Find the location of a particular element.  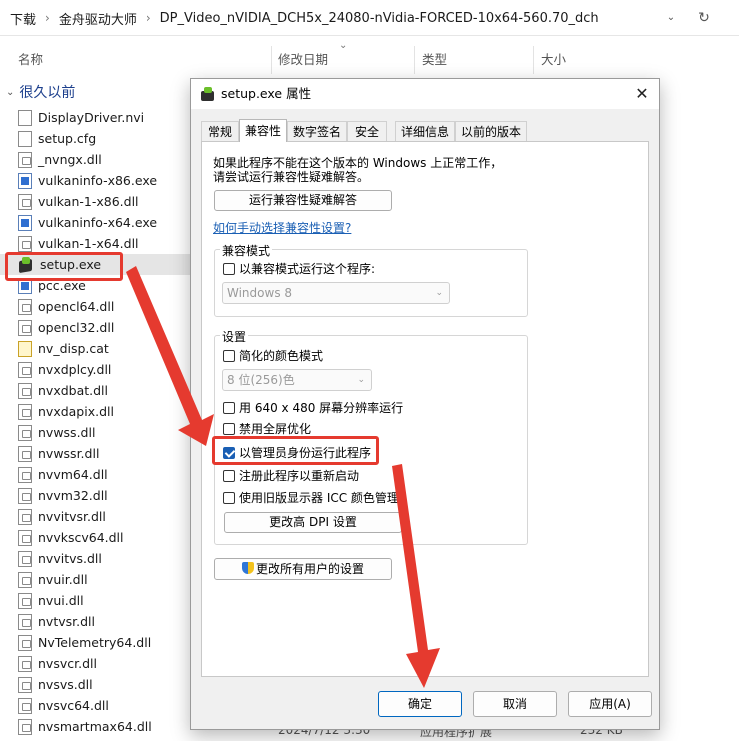

file-name: opencl32.dll is located at coordinates (76, 327).